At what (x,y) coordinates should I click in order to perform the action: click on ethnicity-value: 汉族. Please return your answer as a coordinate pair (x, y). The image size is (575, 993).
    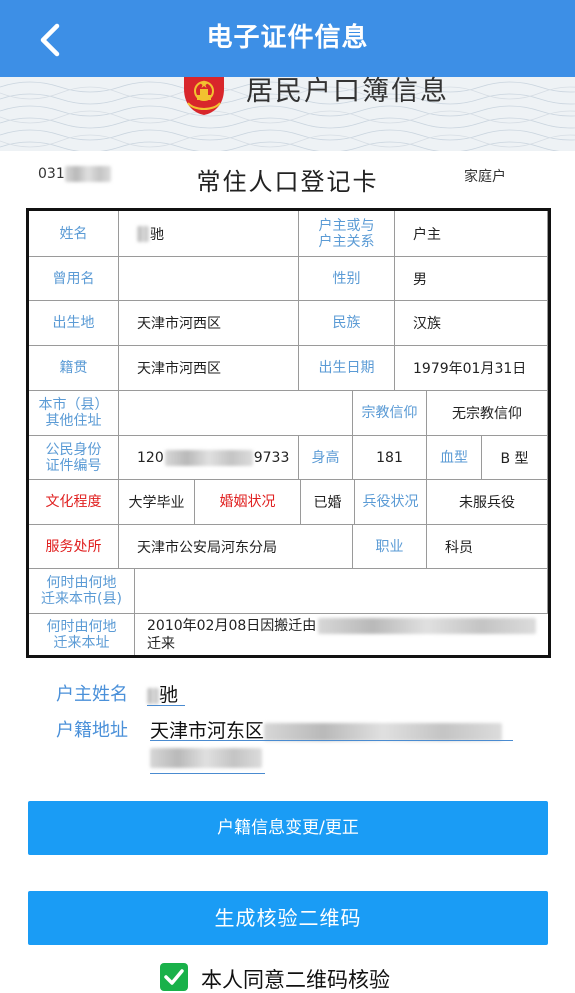
    Looking at the image, I should click on (471, 323).